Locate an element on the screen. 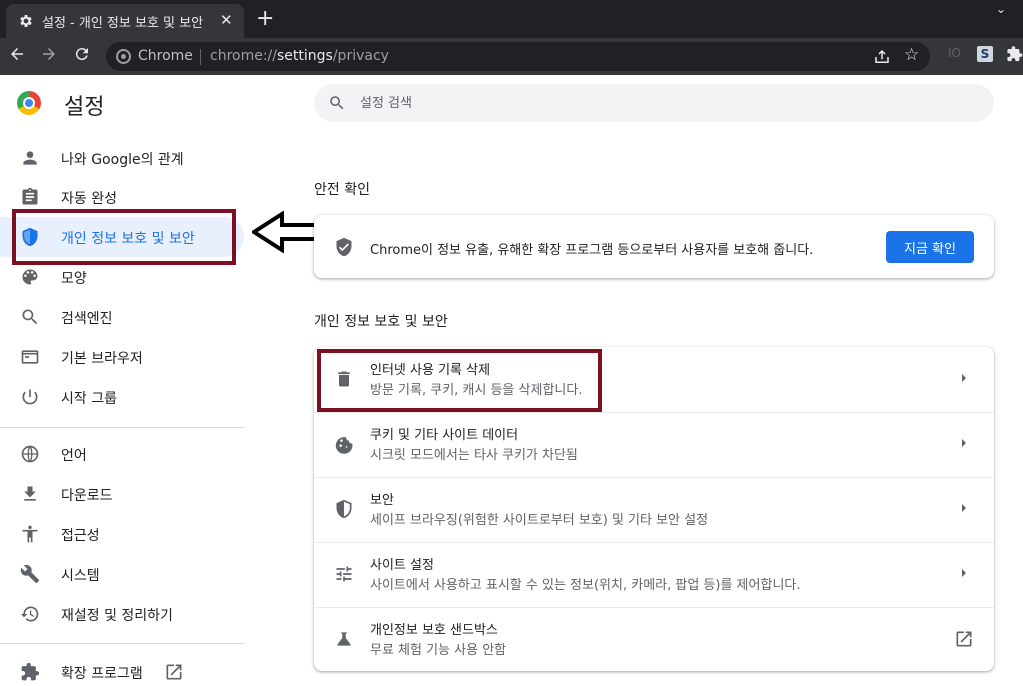 The height and width of the screenshot is (686, 1023). sidebar-item-you-and-google: 나와 Google의 관계 is located at coordinates (122, 158).